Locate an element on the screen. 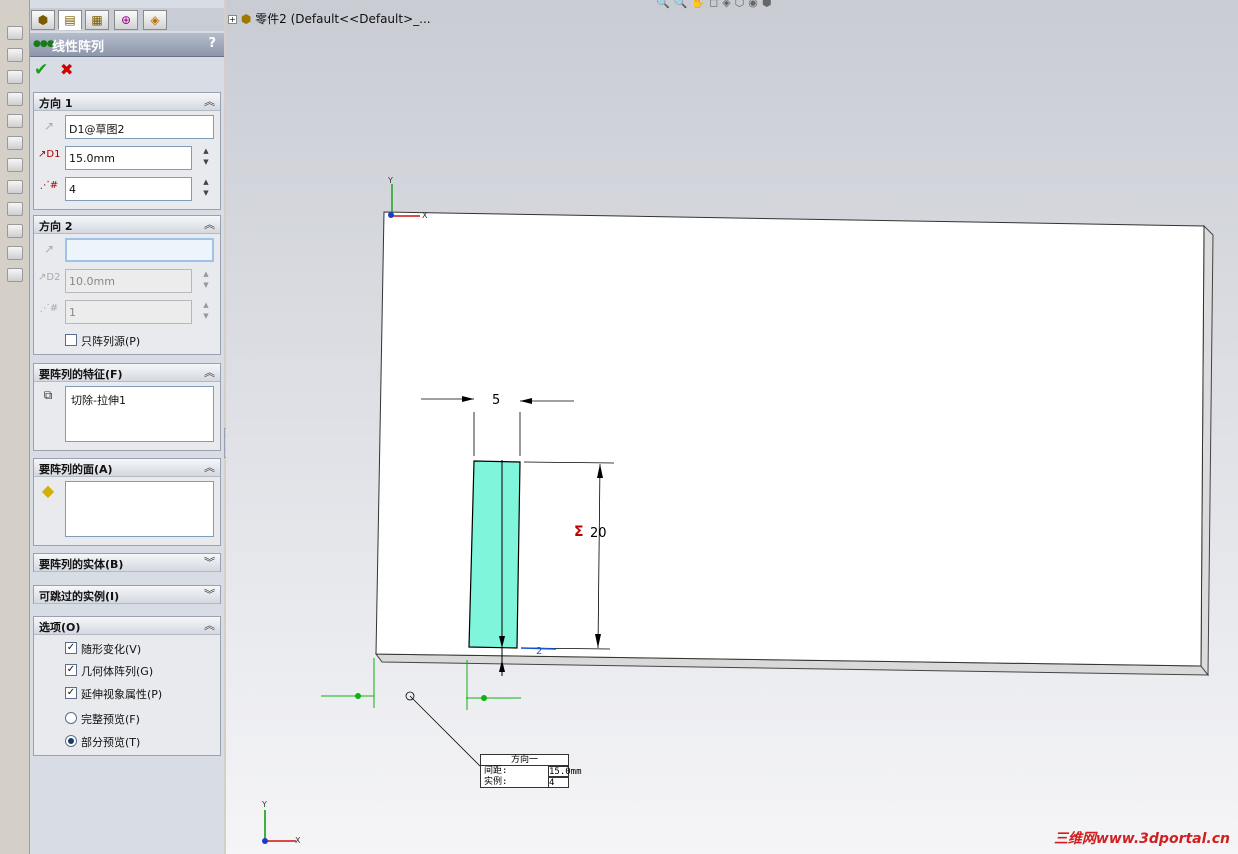 The width and height of the screenshot is (1238, 854). skip-group: 可跳过的实例(I) ︾ is located at coordinates (127, 594).